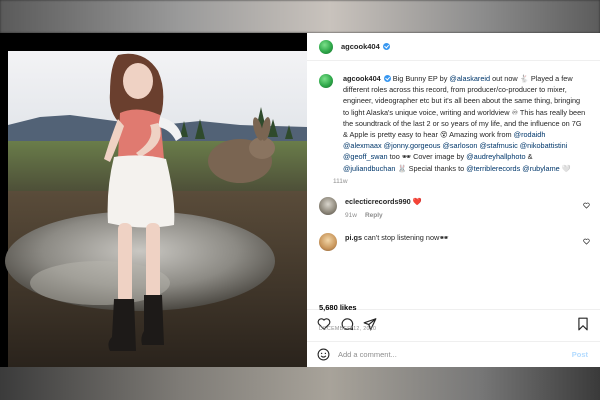 This screenshot has width=600, height=400. I want to click on comment-item: eclecticrecords990 ❤️ 91w Reply, so click(453, 208).